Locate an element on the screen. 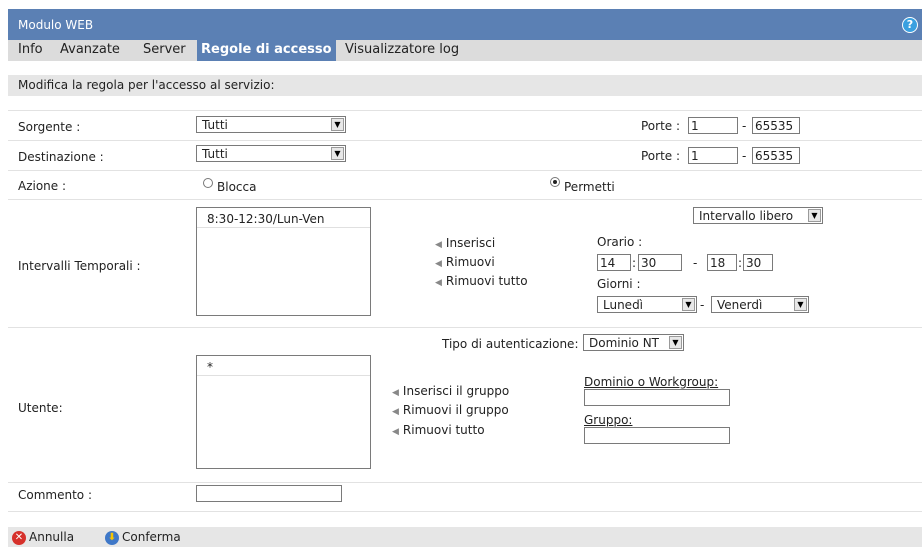 This screenshot has width=922, height=547. tab-info: Info is located at coordinates (30, 50).